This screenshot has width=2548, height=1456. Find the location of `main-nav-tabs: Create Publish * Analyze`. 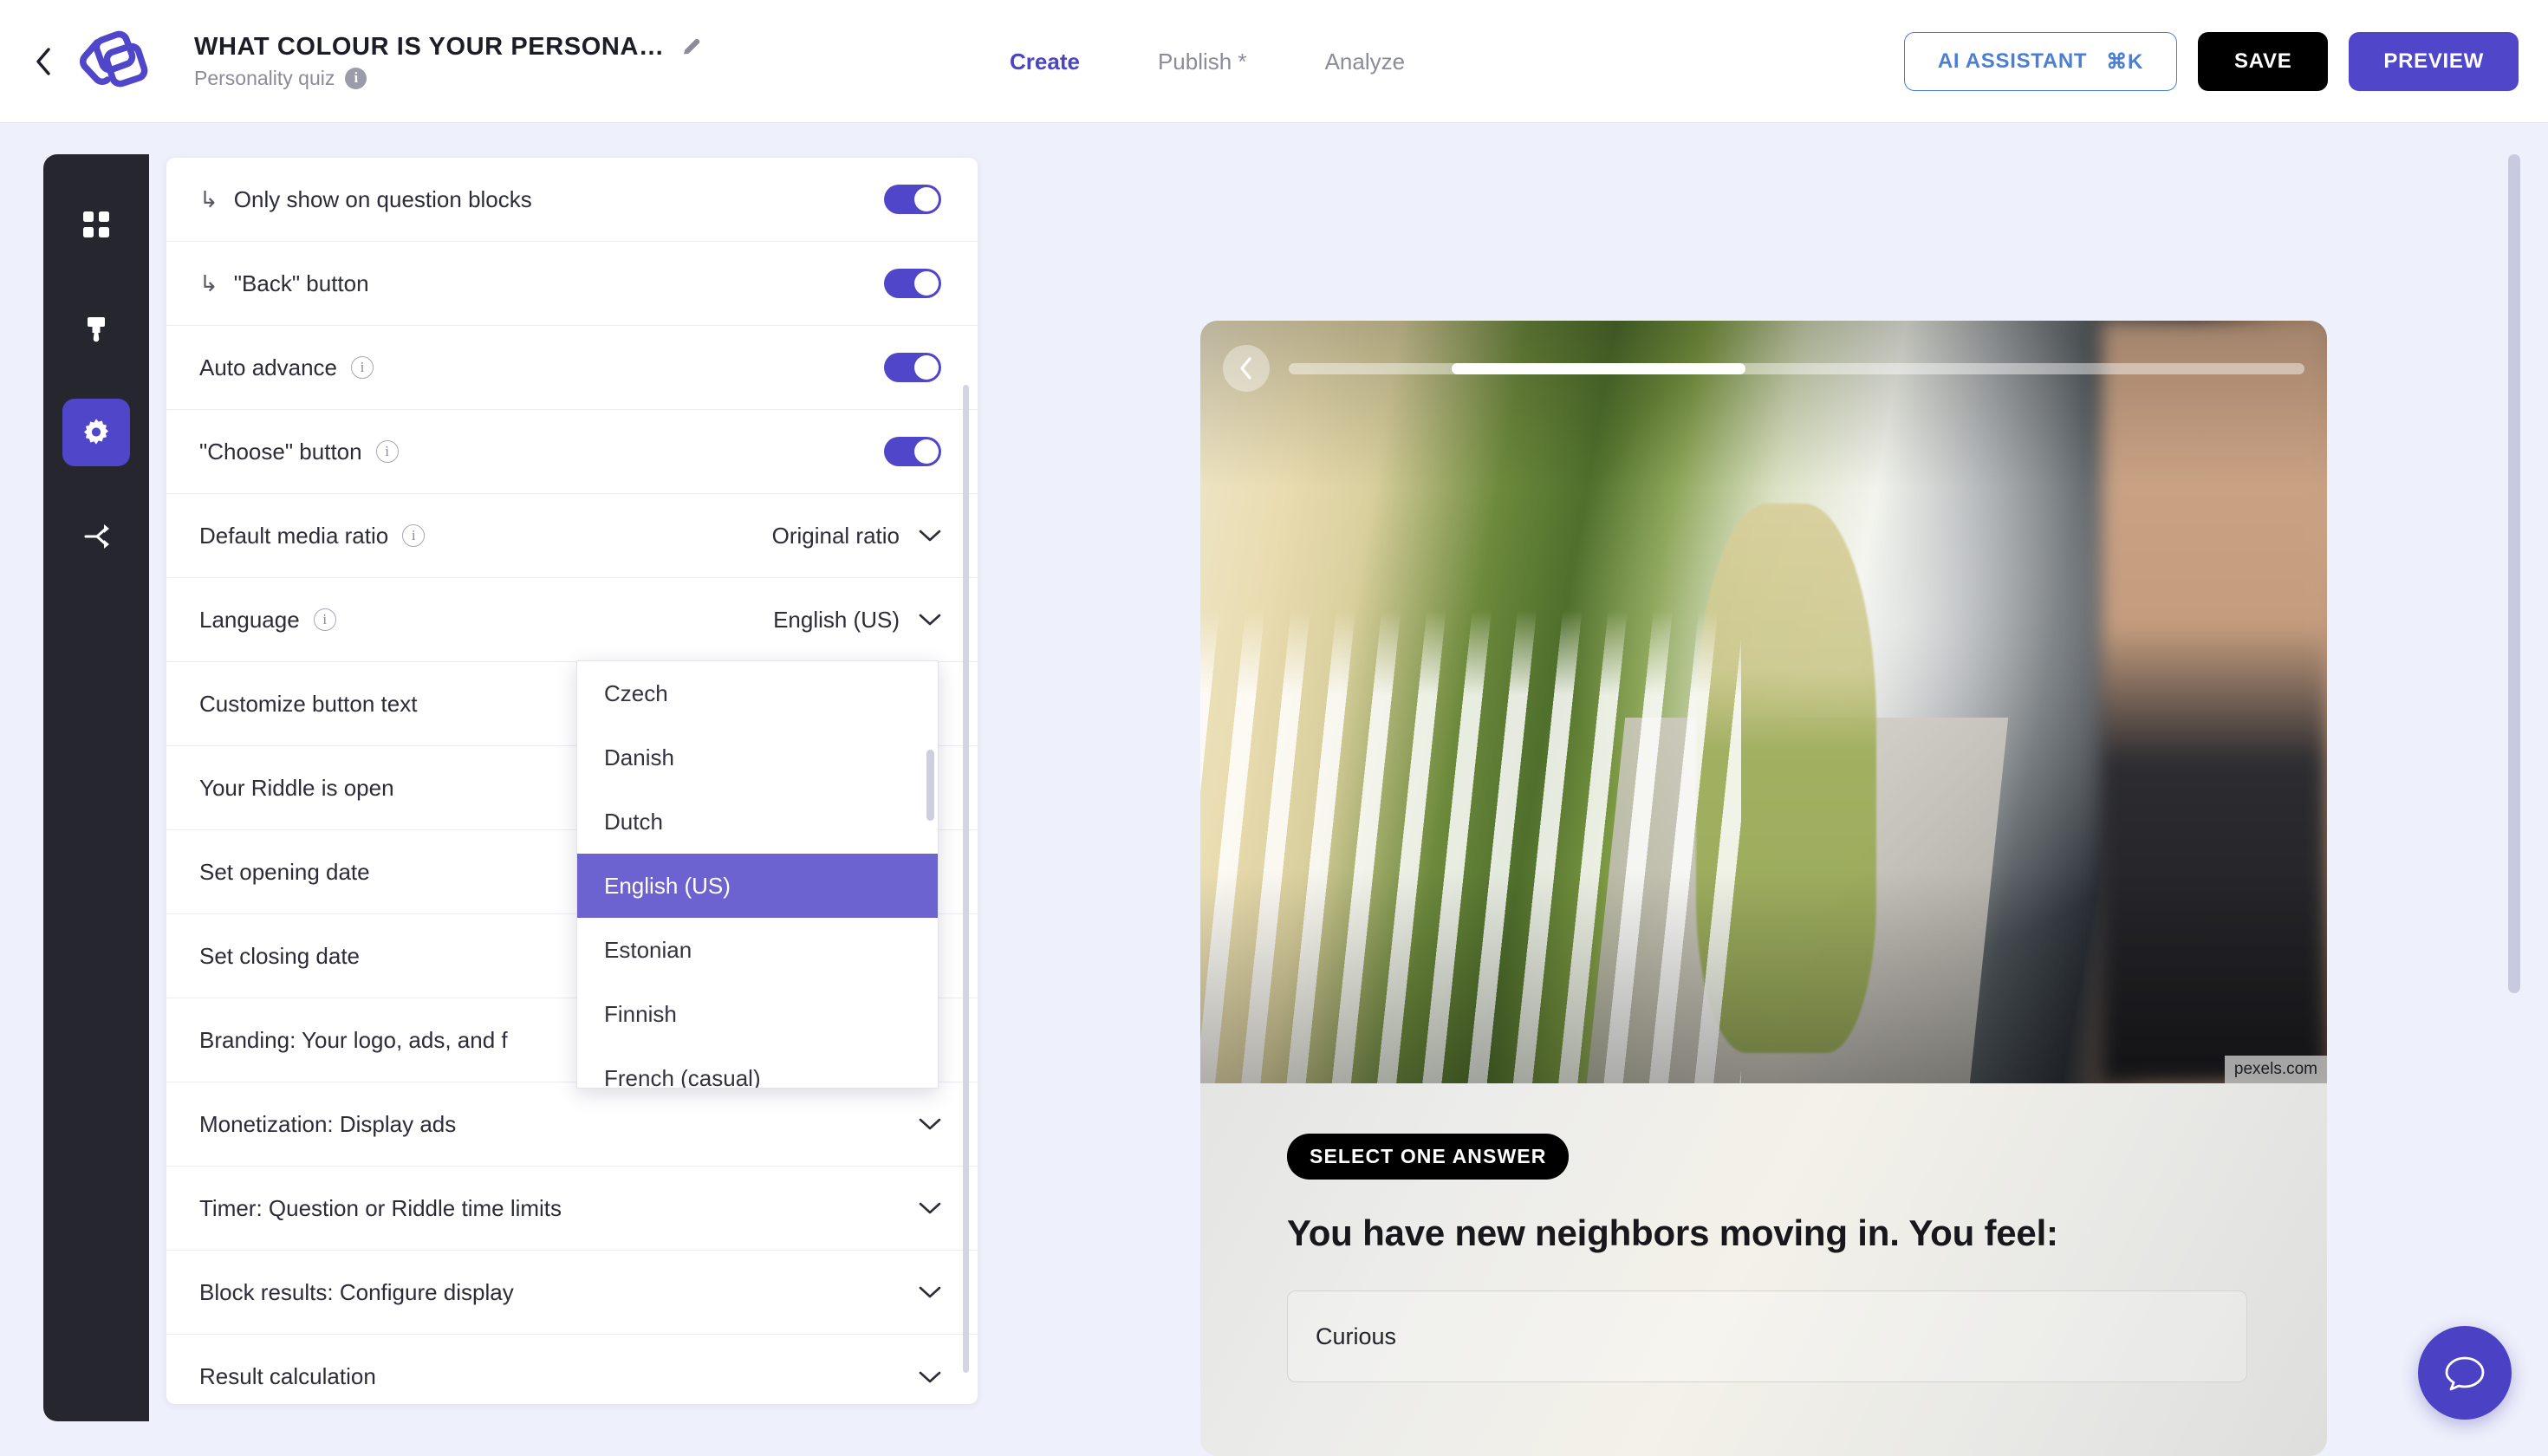

main-nav-tabs: Create Publish * Analyze is located at coordinates (1207, 61).